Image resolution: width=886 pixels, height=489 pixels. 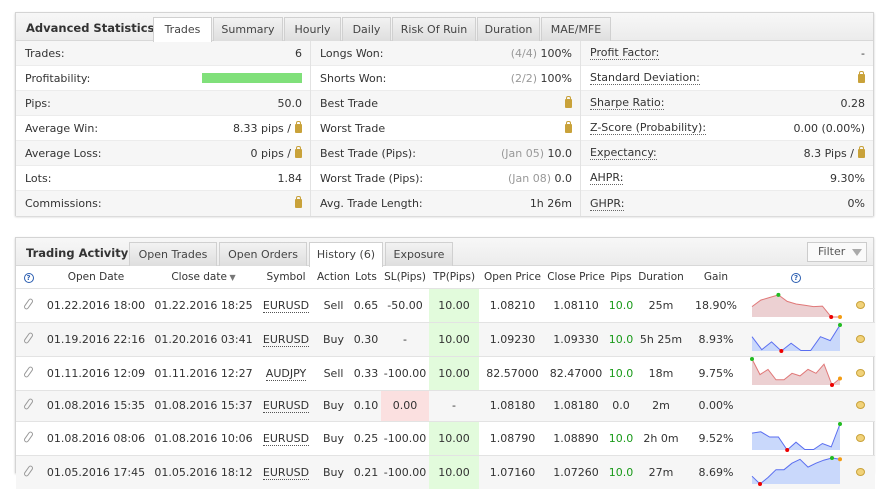 What do you see at coordinates (627, 103) in the screenshot?
I see `stat-label: Sharpe Ratio:` at bounding box center [627, 103].